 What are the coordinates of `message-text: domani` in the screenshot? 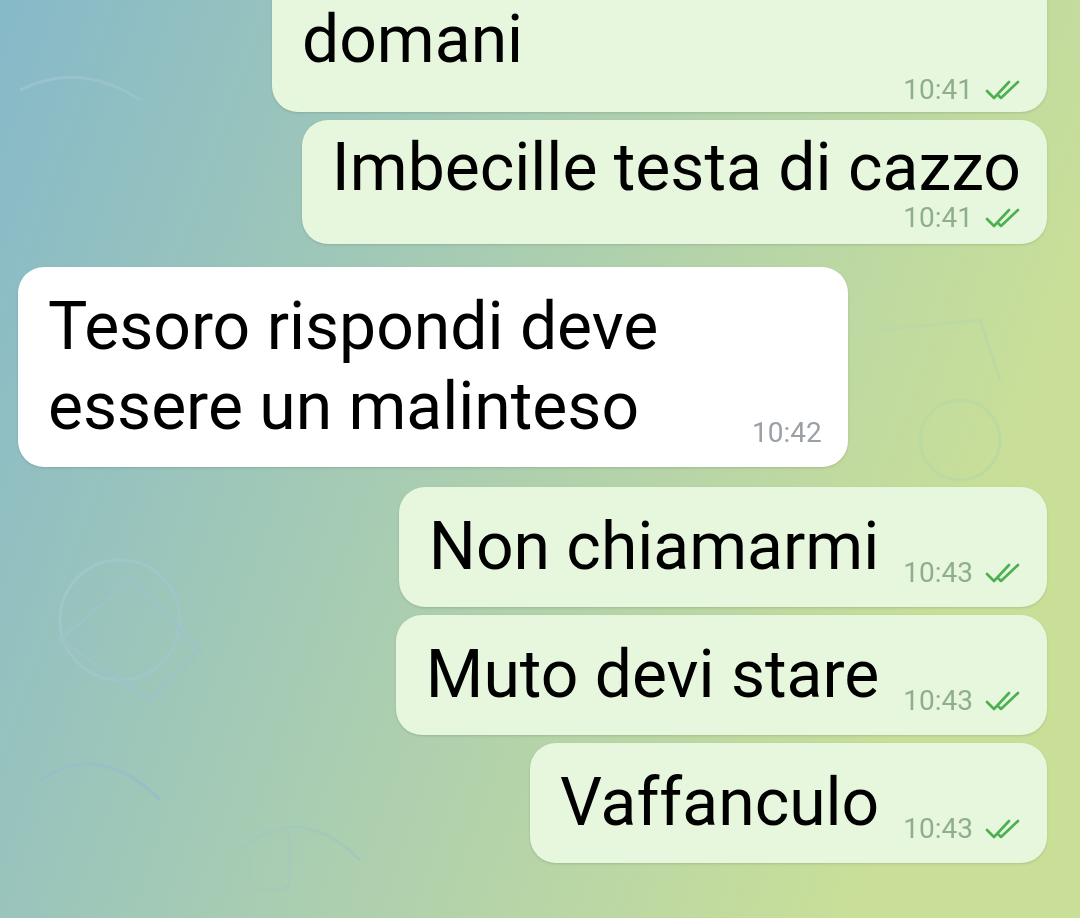 It's located at (413, 40).